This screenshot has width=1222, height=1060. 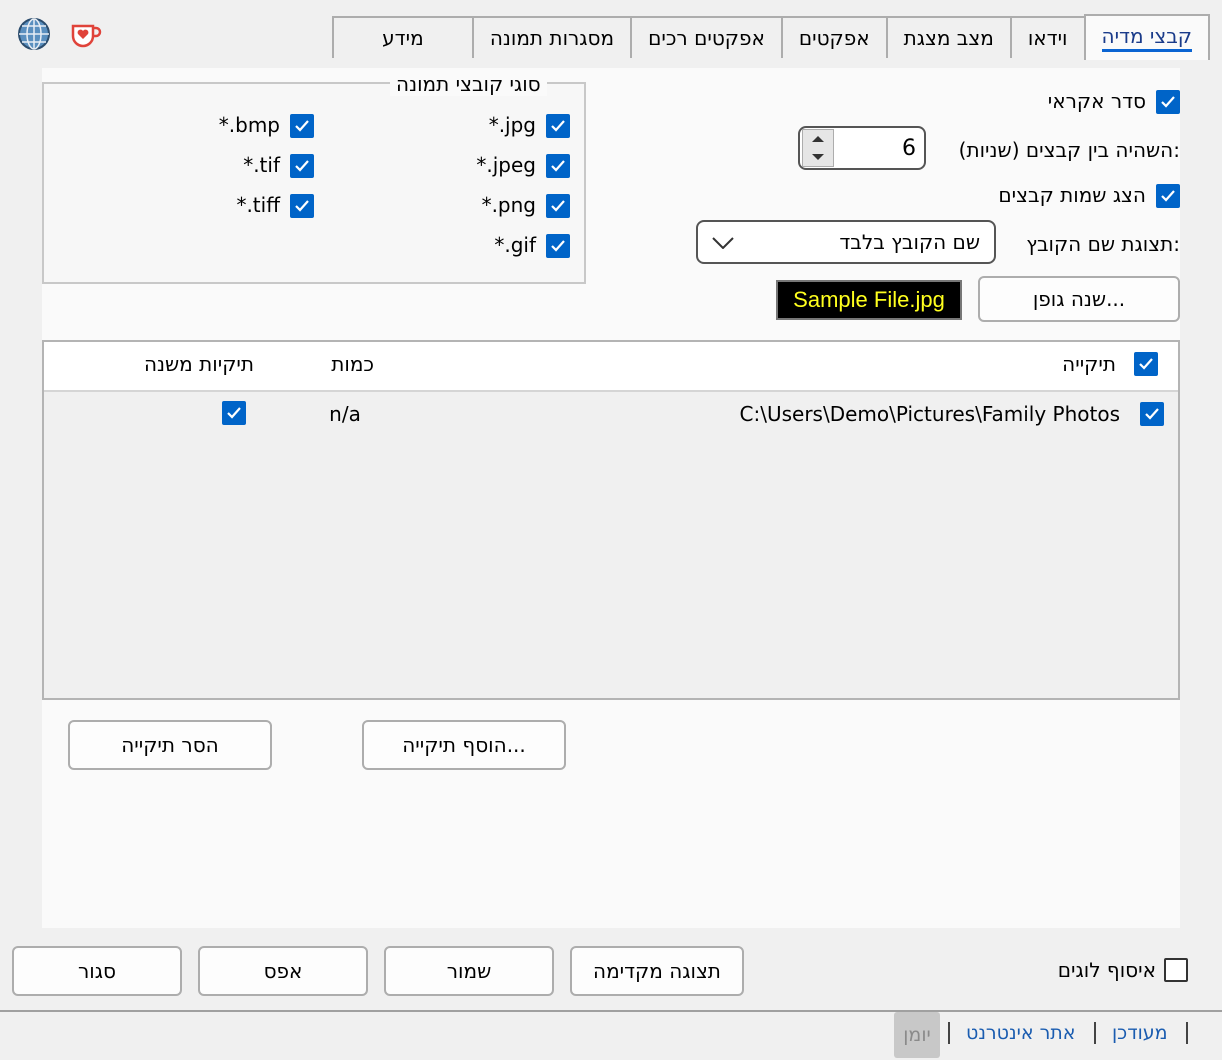 I want to click on name-display-value: שם הקובץ בלבד, so click(x=909, y=242).